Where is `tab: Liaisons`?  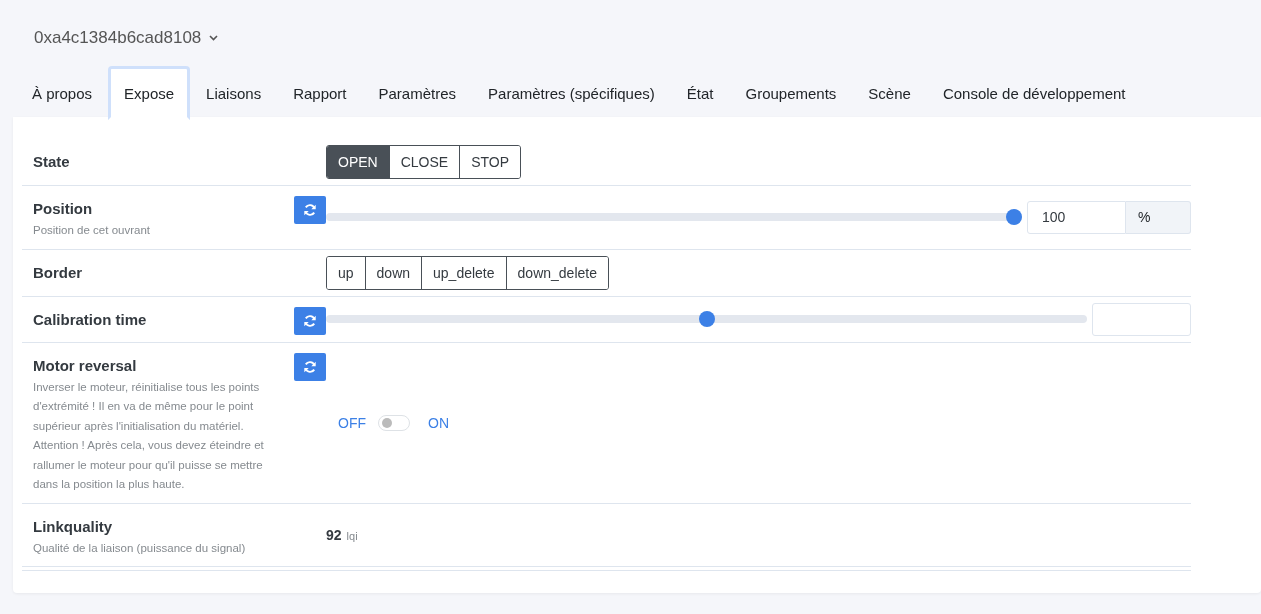 tab: Liaisons is located at coordinates (234, 93).